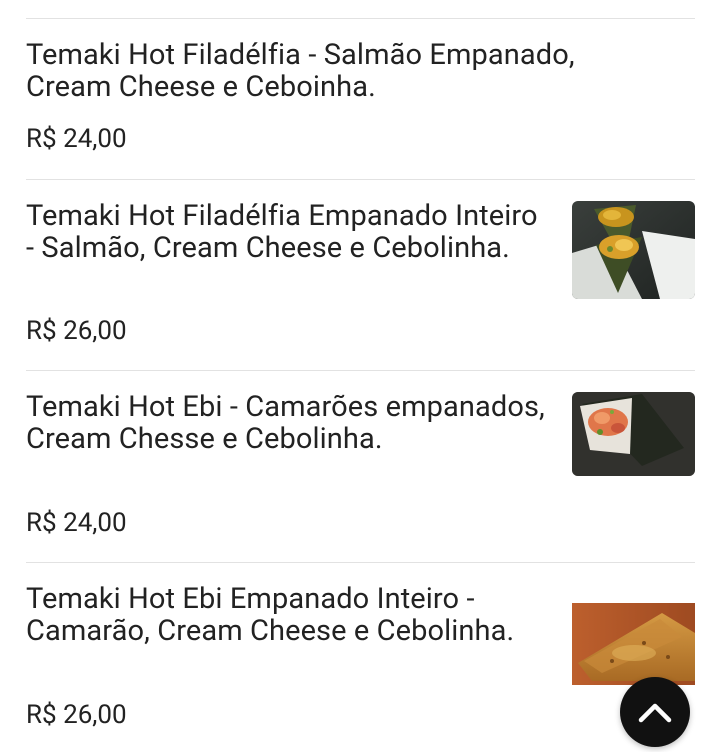 Image resolution: width=720 pixels, height=752 pixels. Describe the element at coordinates (633, 250) in the screenshot. I see `temaki-salmon-cone-photo` at that location.